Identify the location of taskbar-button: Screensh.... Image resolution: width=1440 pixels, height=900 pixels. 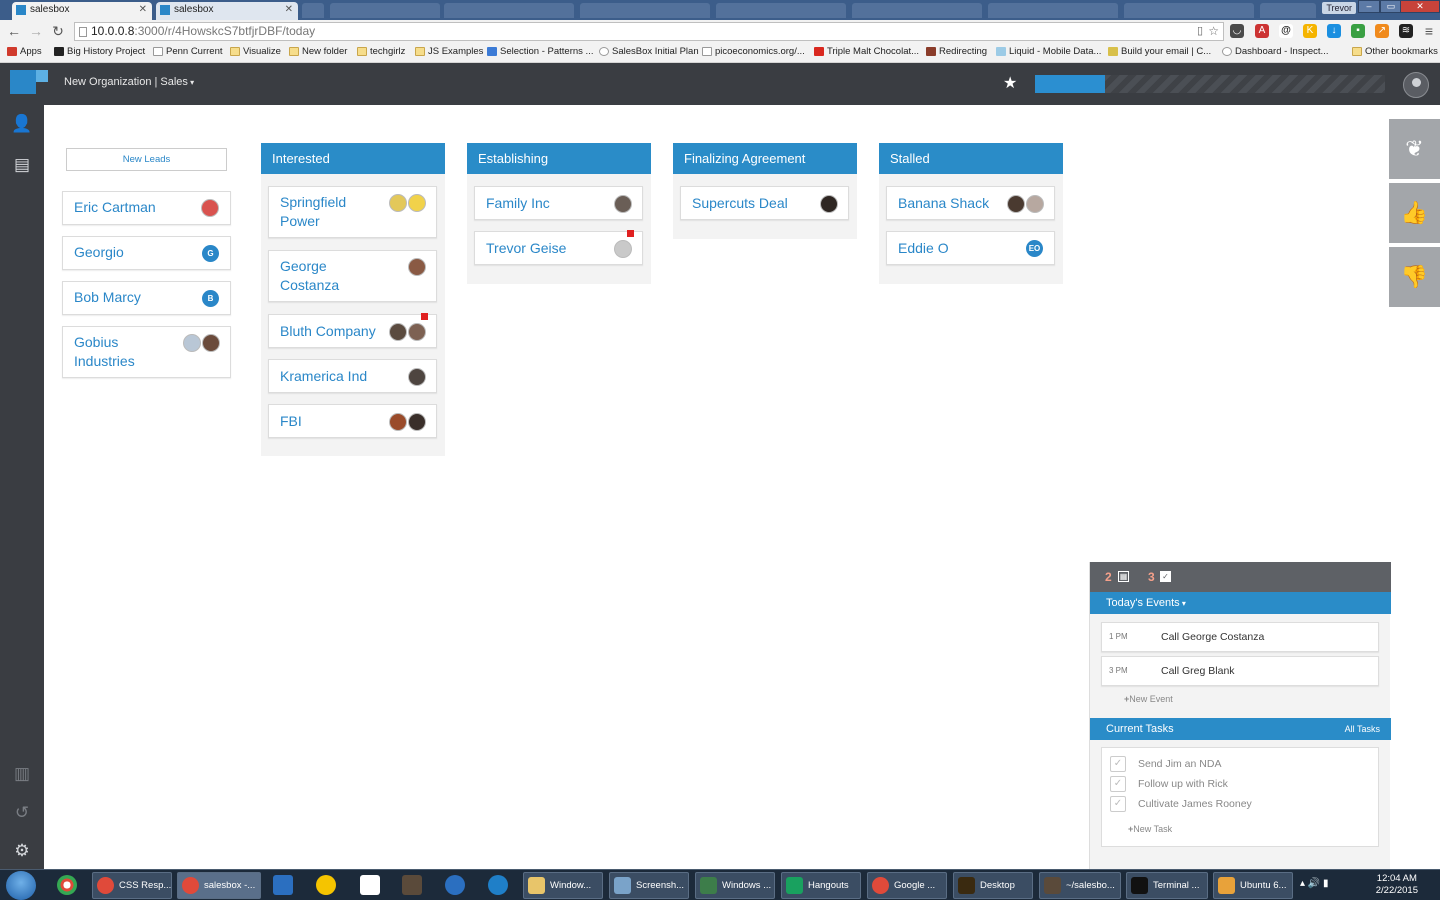
(649, 885).